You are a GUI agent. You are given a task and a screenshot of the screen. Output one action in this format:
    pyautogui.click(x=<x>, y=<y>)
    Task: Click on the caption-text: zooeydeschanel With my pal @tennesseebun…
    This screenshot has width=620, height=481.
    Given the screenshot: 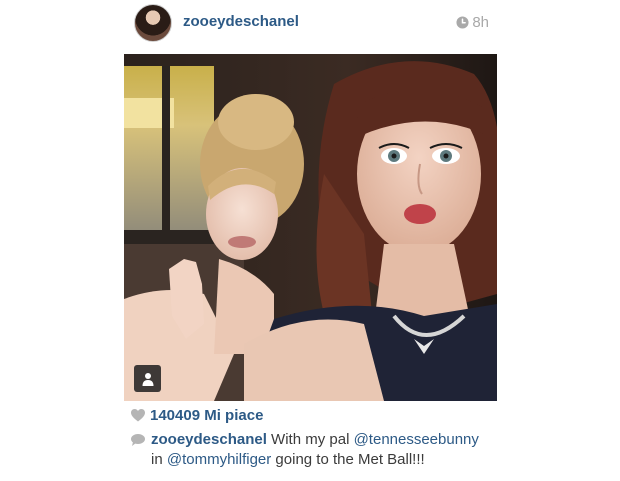 What is the action you would take?
    pyautogui.click(x=321, y=450)
    